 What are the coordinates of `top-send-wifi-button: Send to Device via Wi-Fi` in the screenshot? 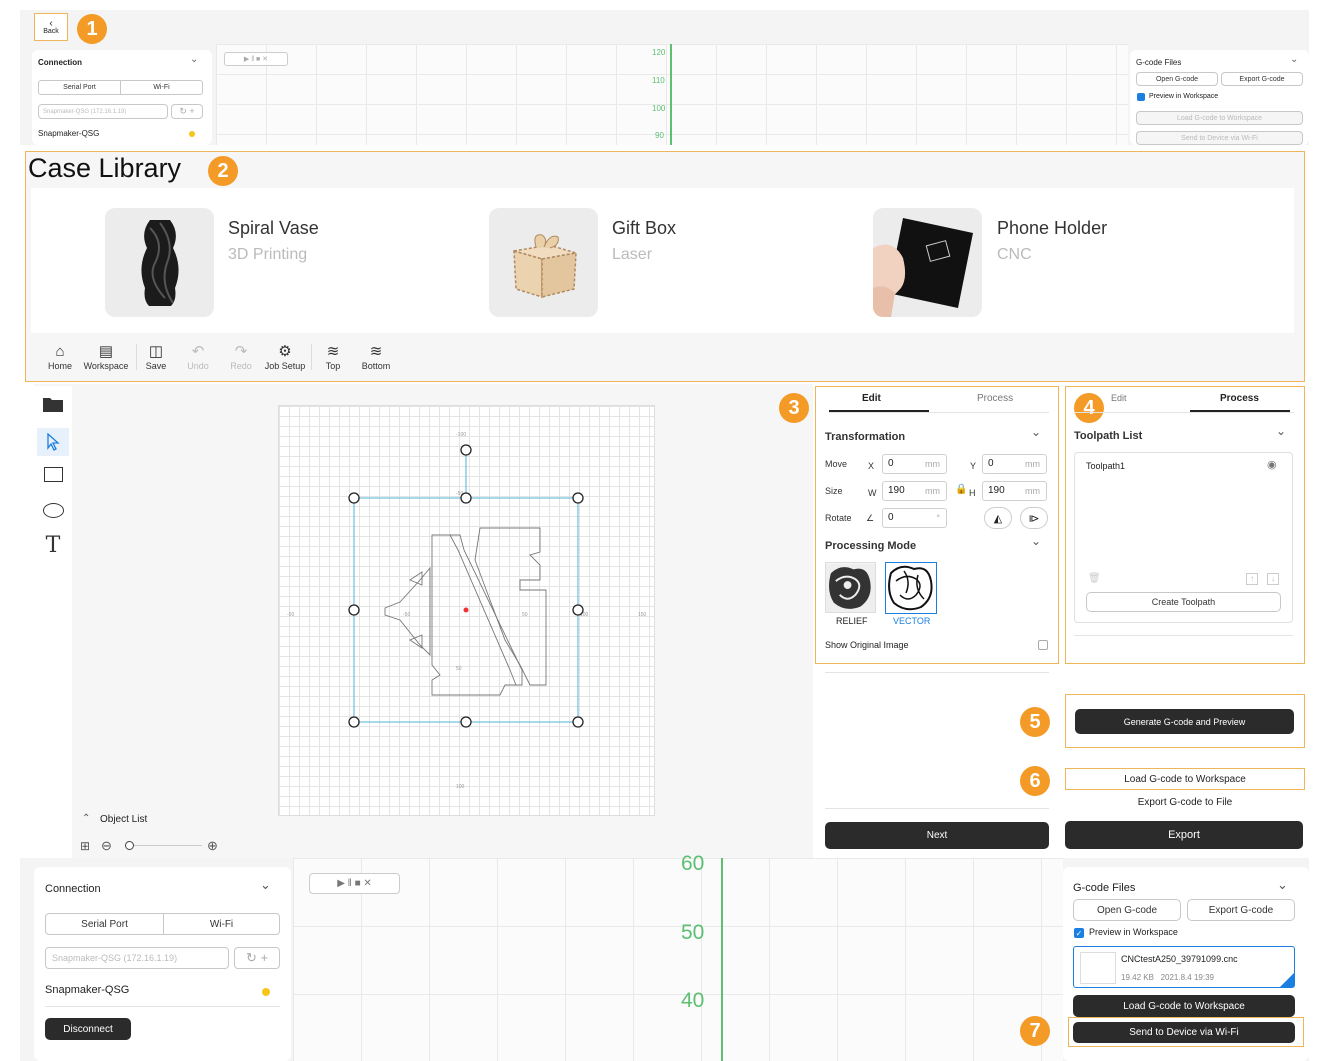 It's located at (1219, 138).